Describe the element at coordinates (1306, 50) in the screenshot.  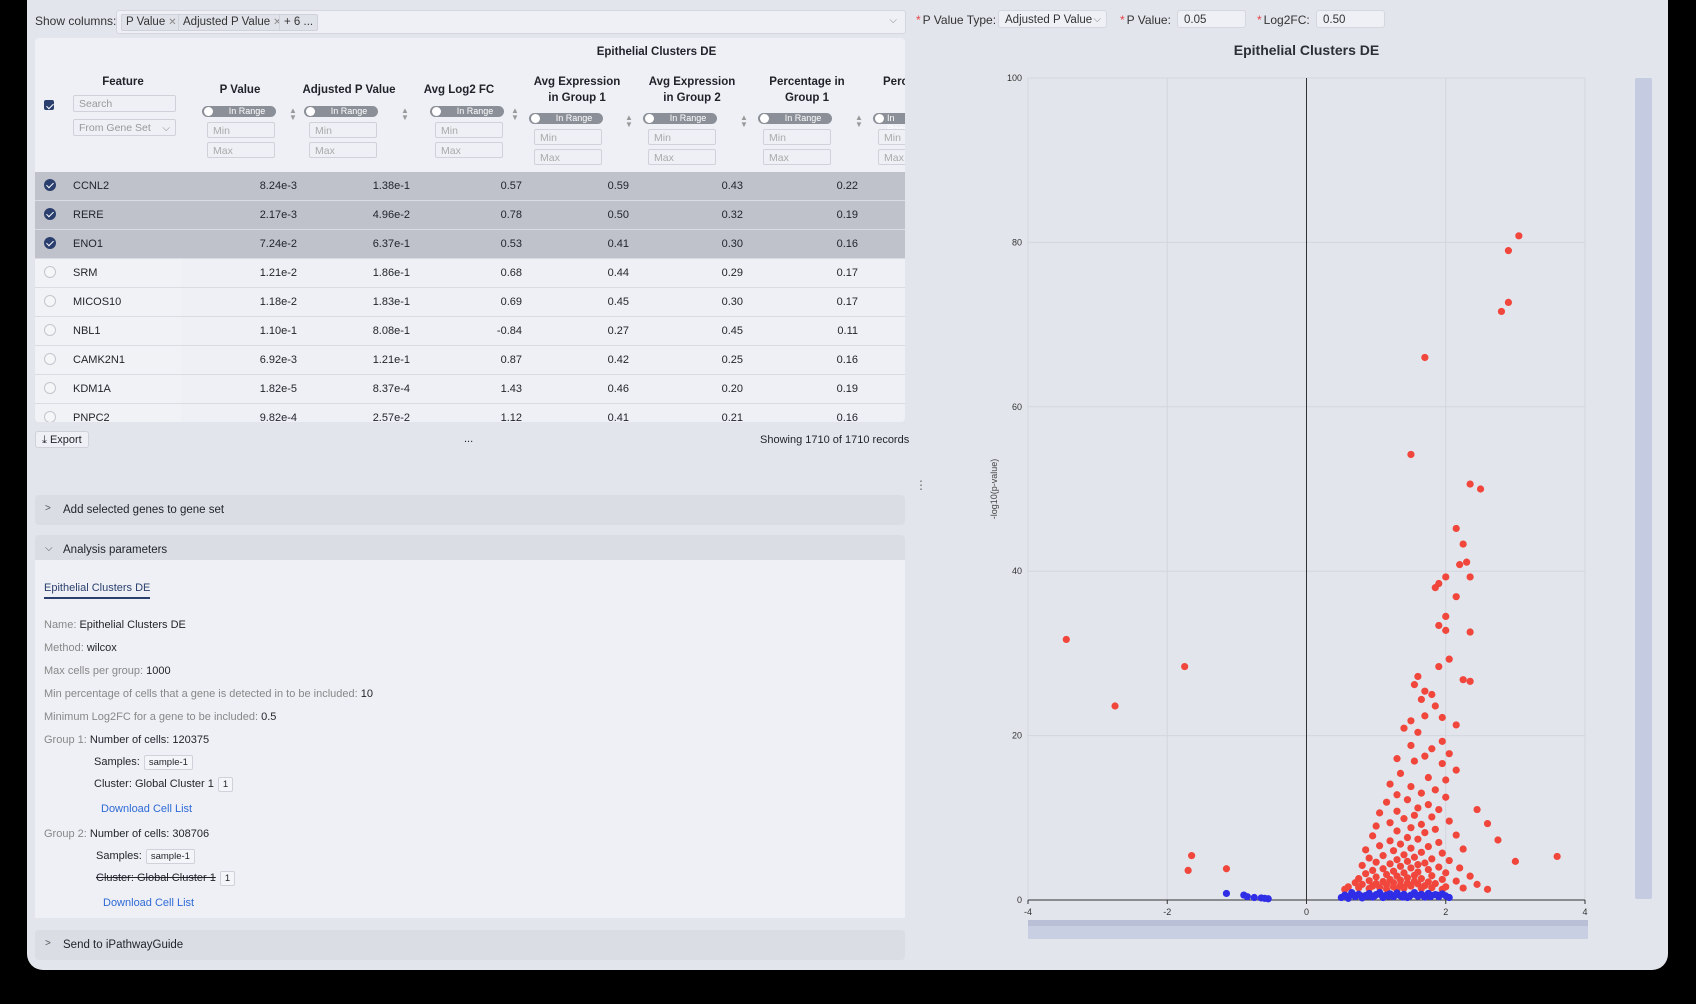
I see `chart-title: Epithelial Clusters DE` at that location.